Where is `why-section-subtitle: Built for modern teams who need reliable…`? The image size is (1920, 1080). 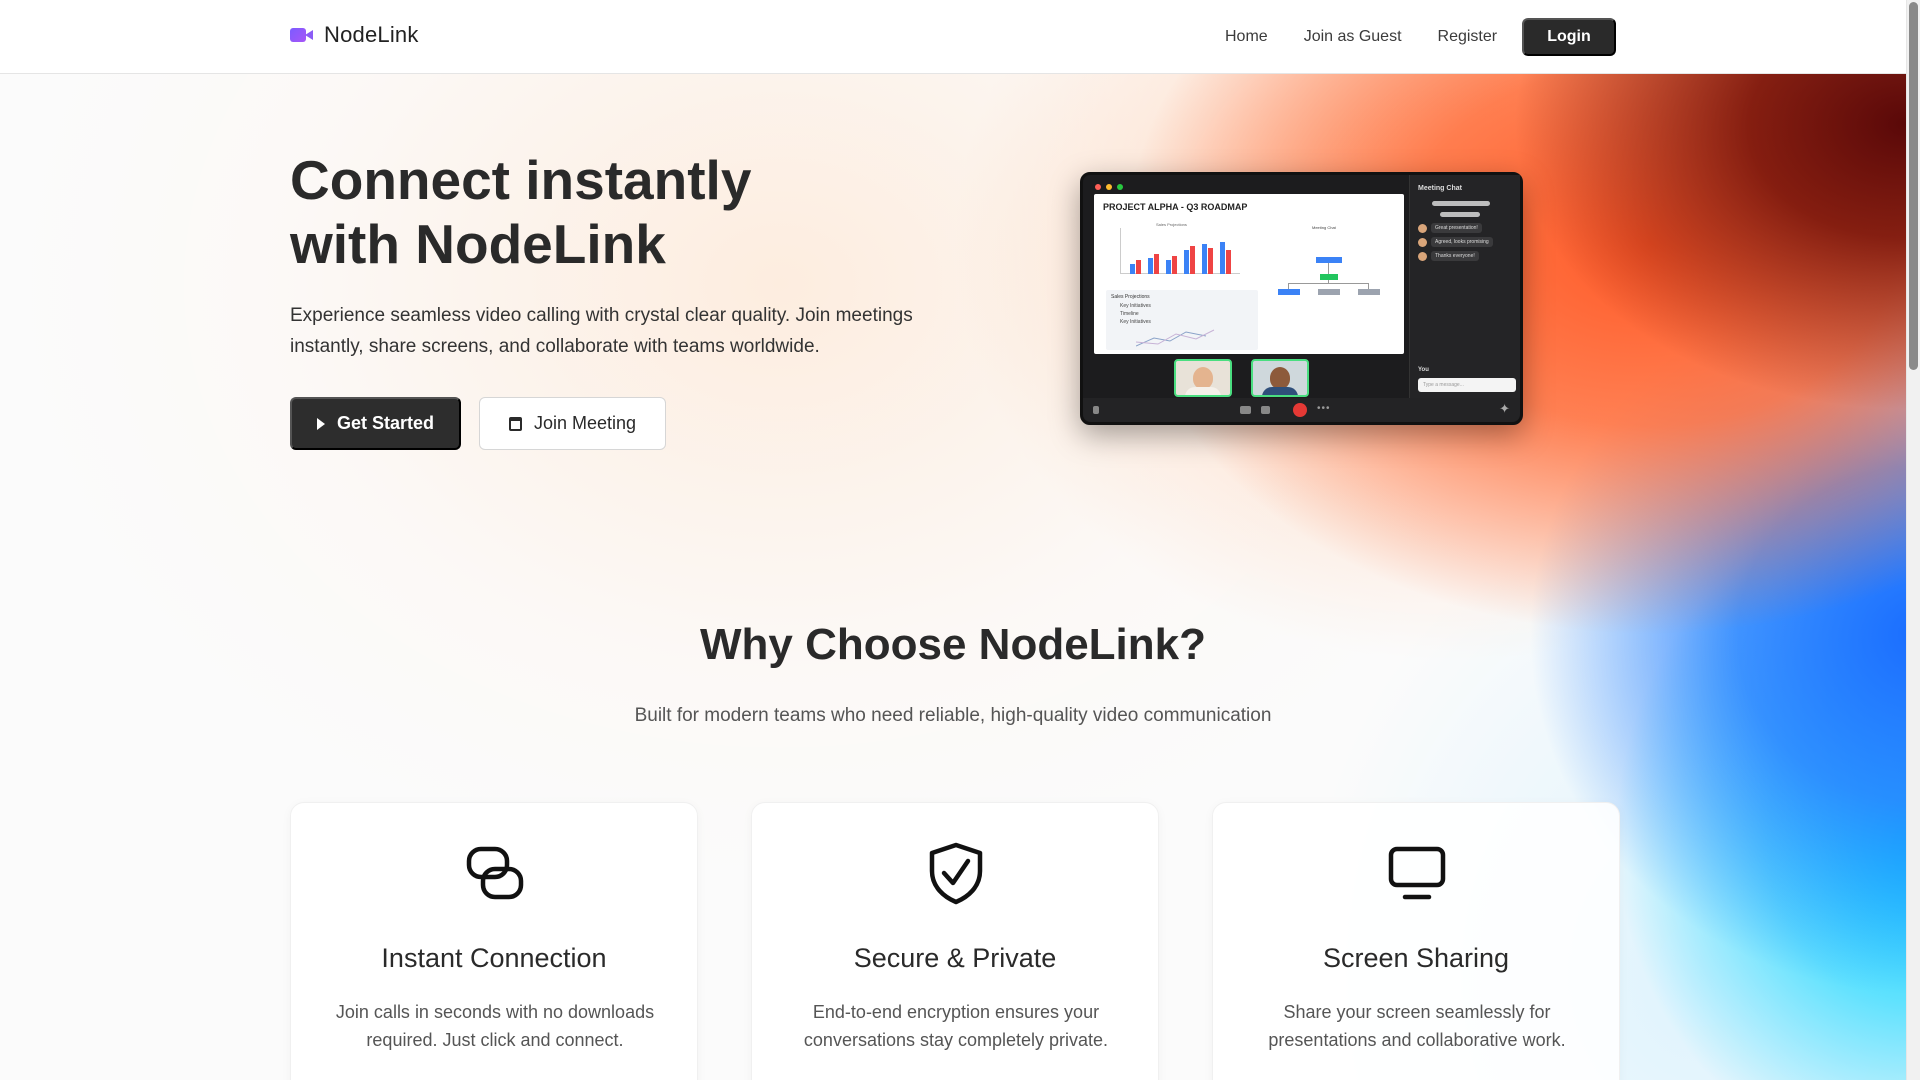
why-section-subtitle: Built for modern teams who need reliable… is located at coordinates (953, 715).